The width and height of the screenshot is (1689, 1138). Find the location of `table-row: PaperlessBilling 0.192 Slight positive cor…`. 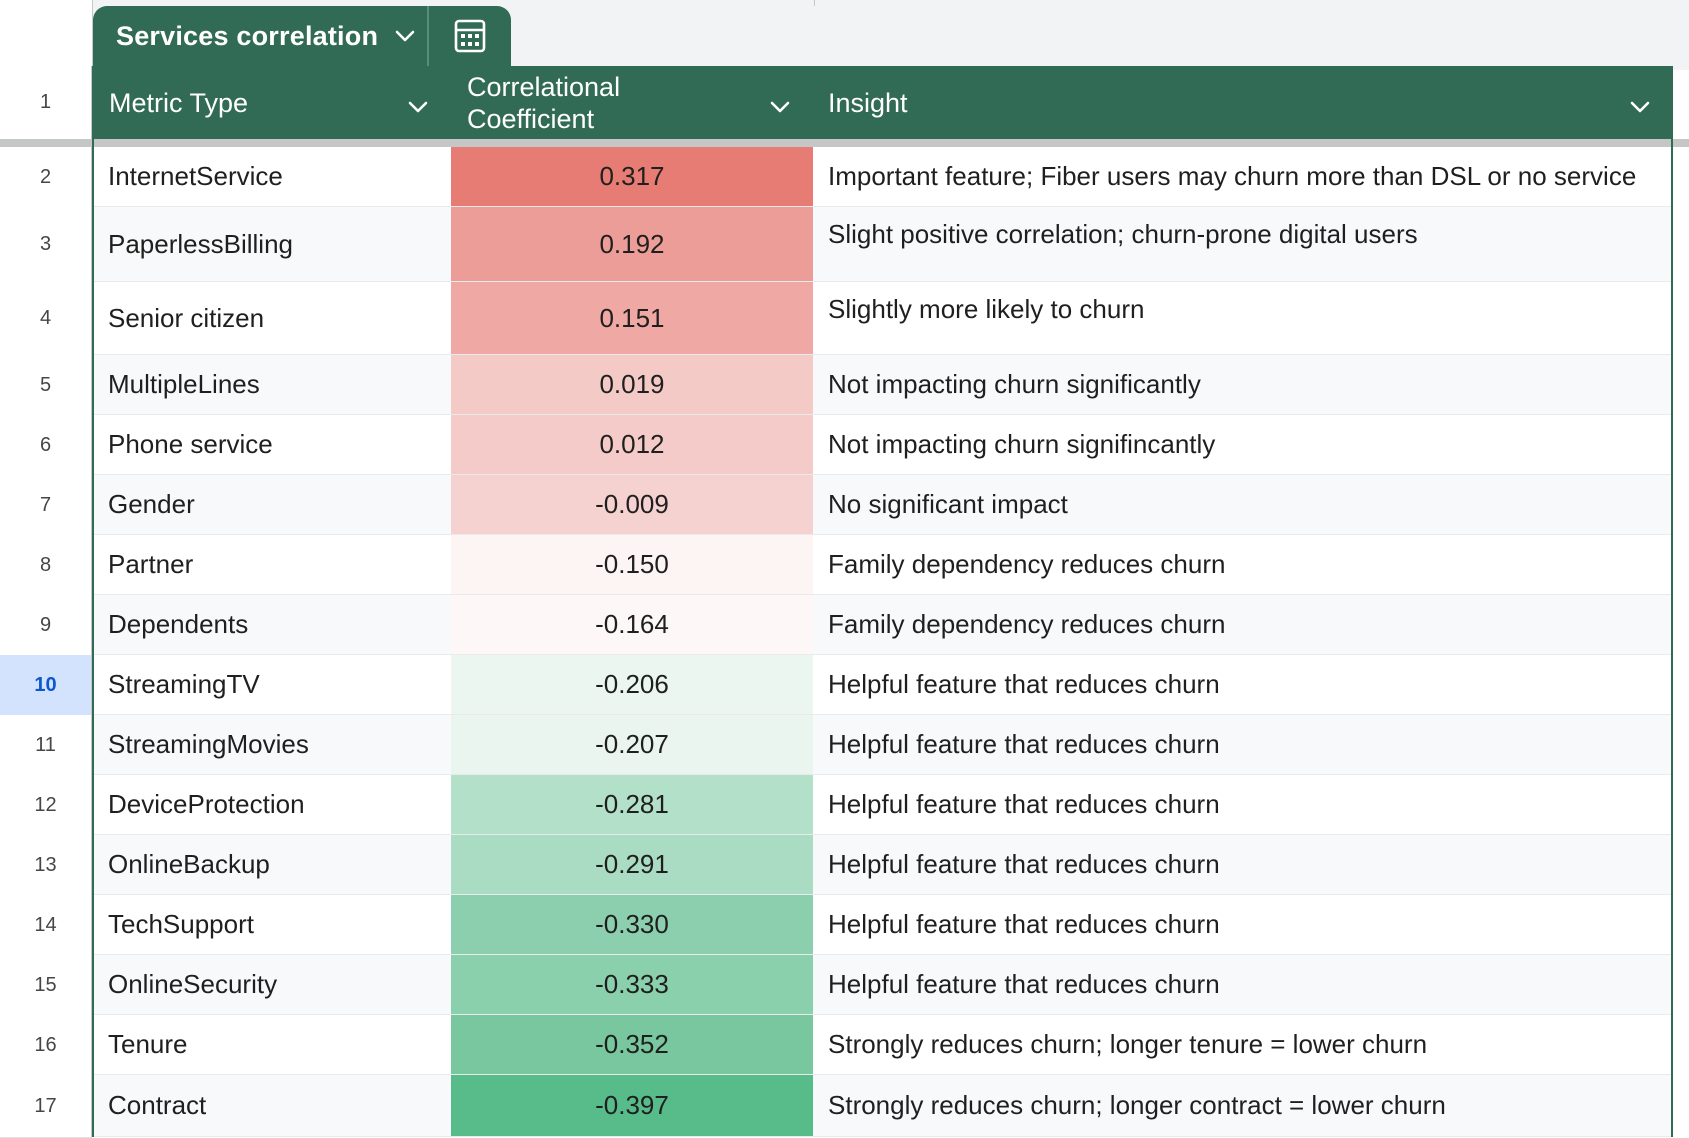

table-row: PaperlessBilling 0.192 Slight positive cor… is located at coordinates (883, 244).